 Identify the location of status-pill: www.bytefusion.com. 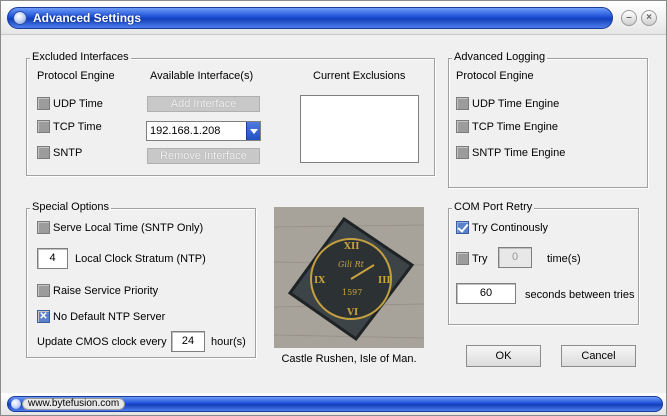
(335, 404).